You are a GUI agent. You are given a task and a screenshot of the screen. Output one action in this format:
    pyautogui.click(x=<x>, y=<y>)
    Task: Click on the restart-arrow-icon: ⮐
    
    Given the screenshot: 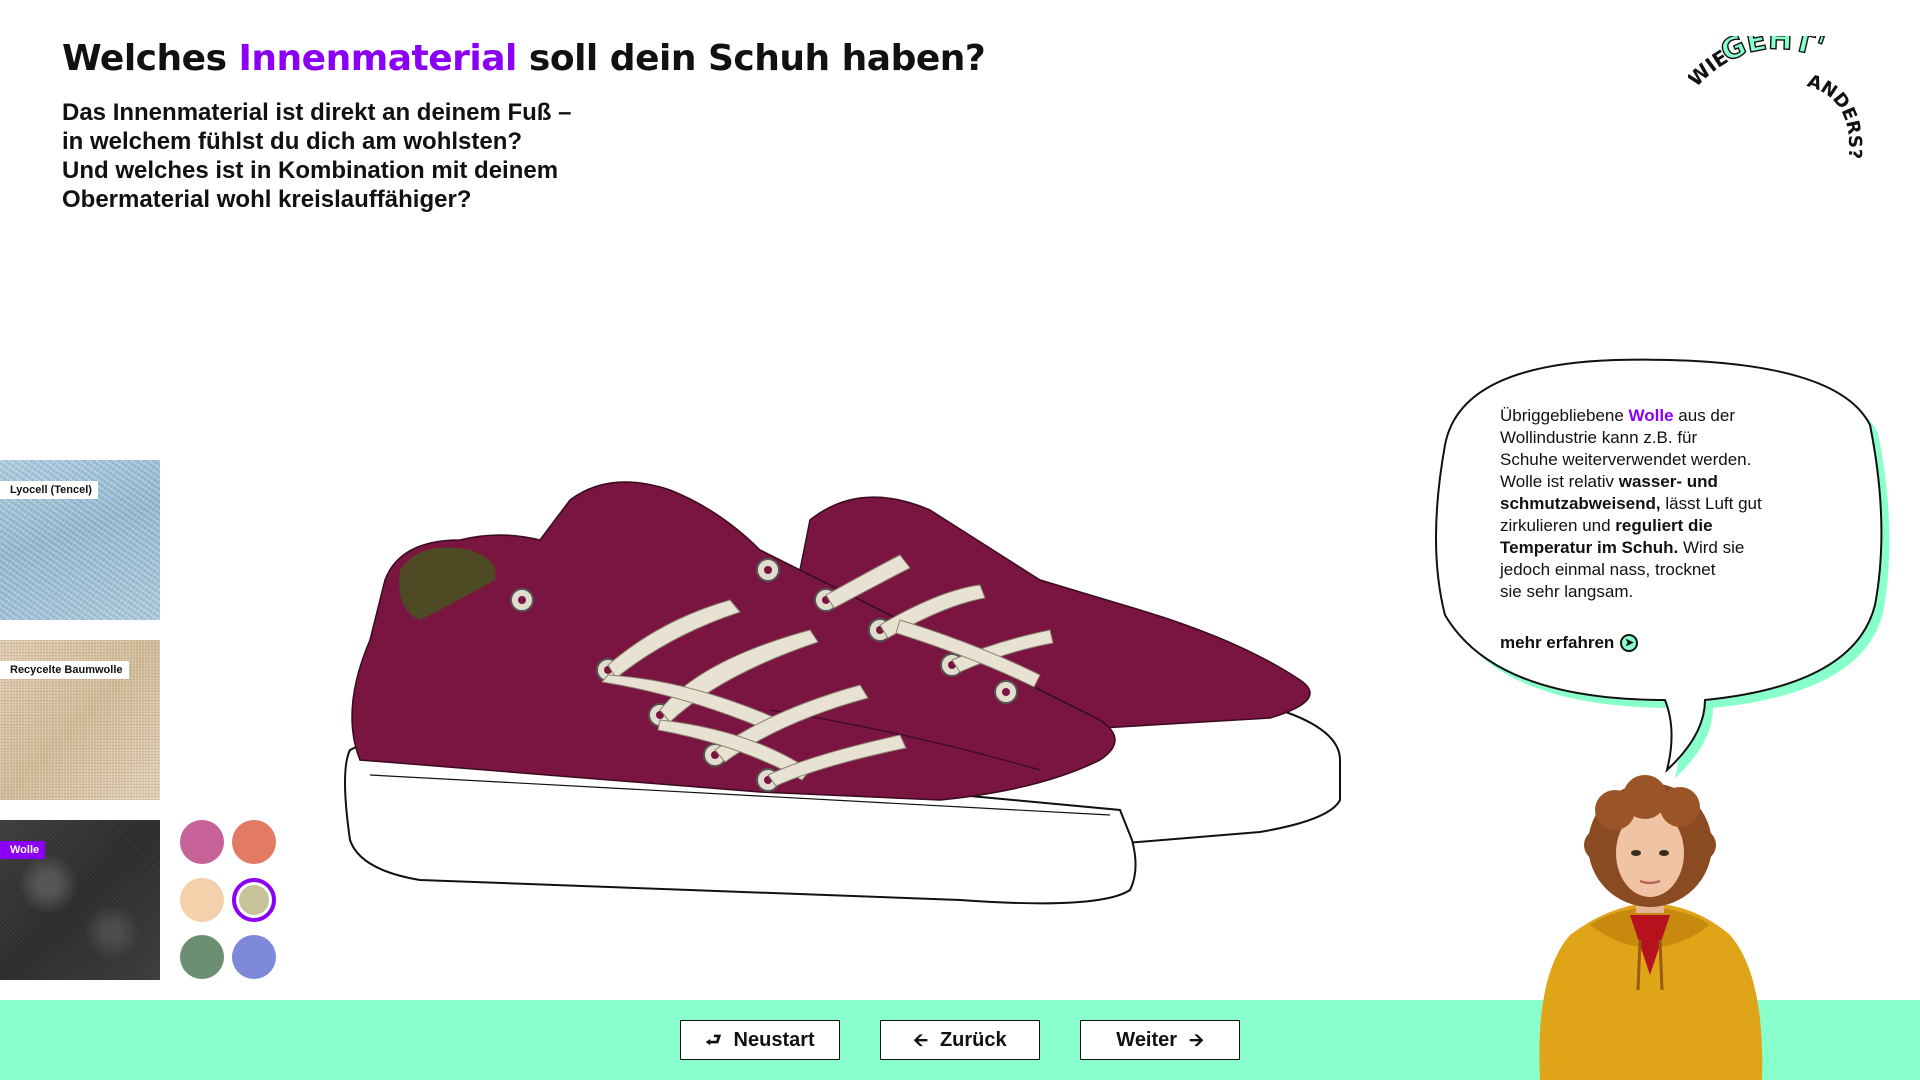 What is the action you would take?
    pyautogui.click(x=713, y=1040)
    